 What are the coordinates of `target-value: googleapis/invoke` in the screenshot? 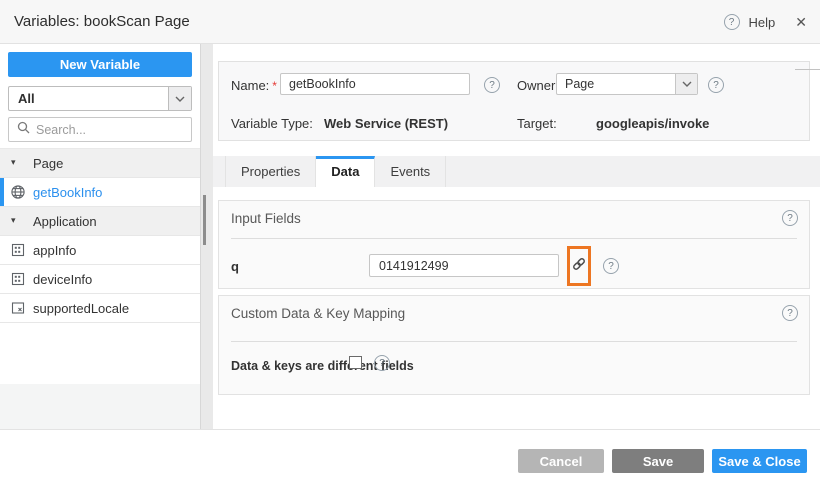 It's located at (653, 123).